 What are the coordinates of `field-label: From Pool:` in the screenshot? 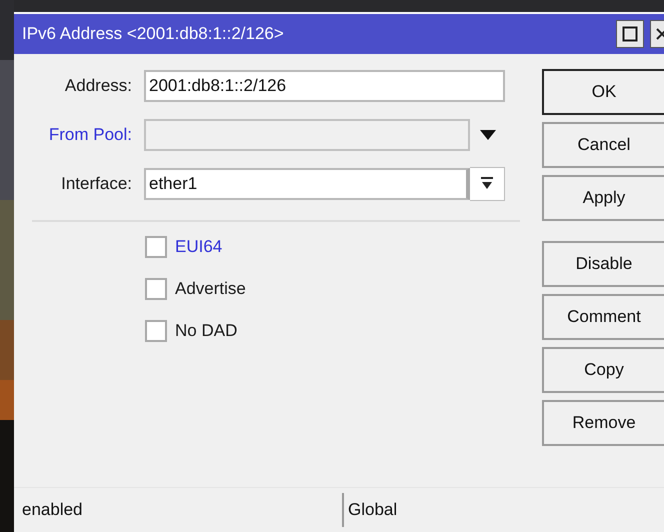 It's located at (90, 135).